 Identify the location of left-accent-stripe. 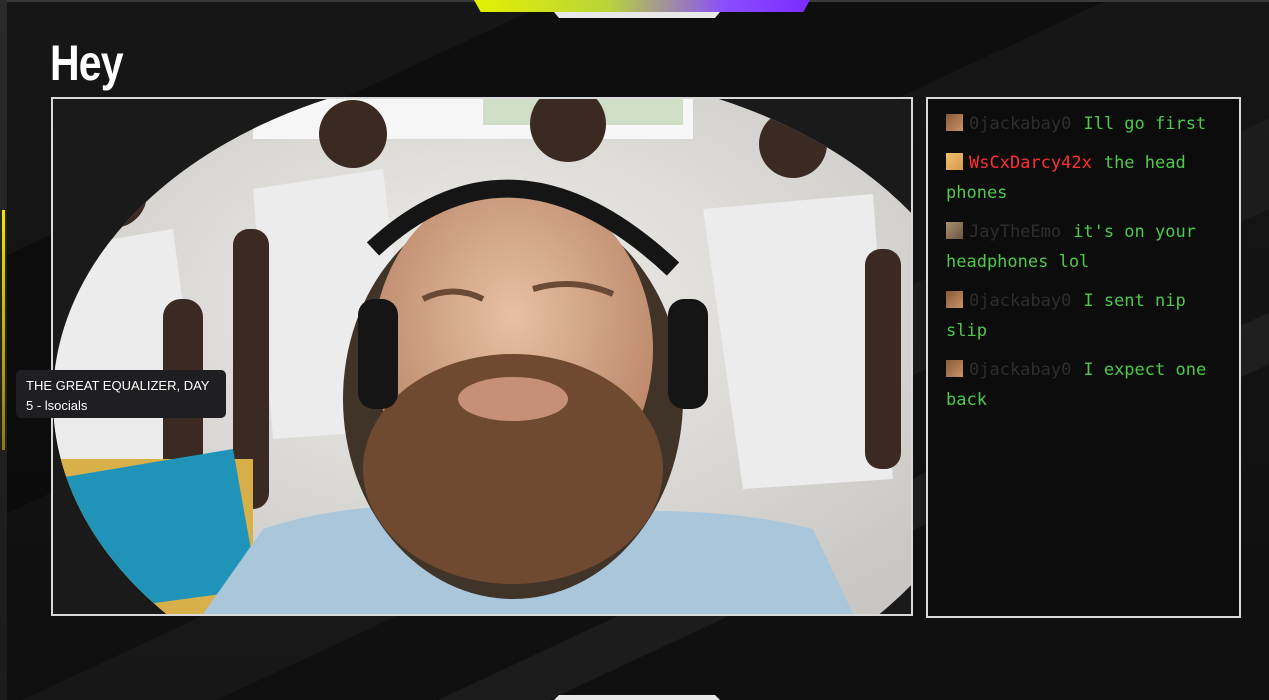
(3, 330).